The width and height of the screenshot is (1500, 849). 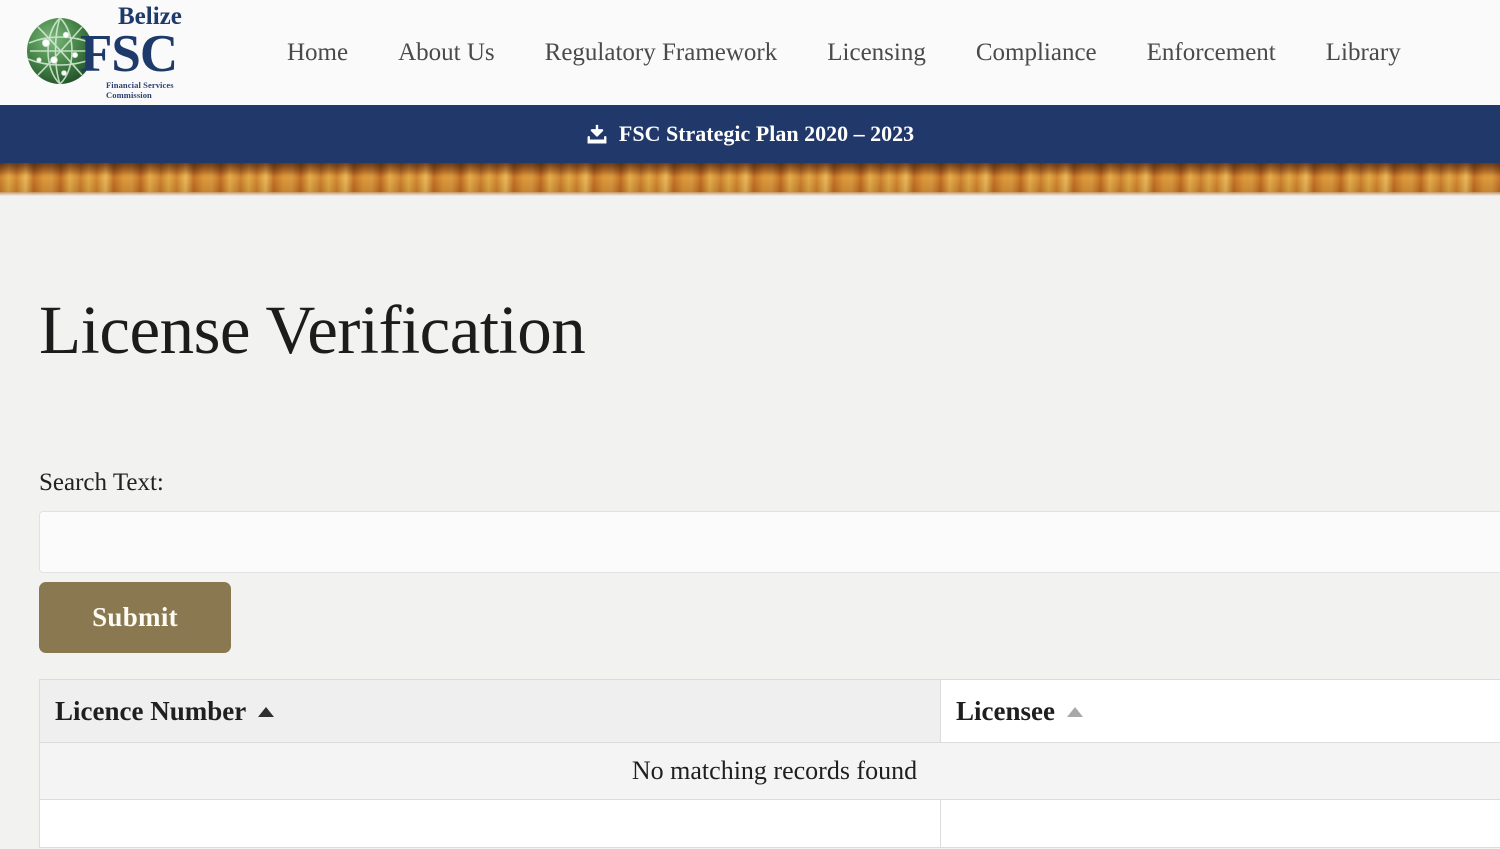 I want to click on empty-message: No matching records found, so click(x=769, y=771).